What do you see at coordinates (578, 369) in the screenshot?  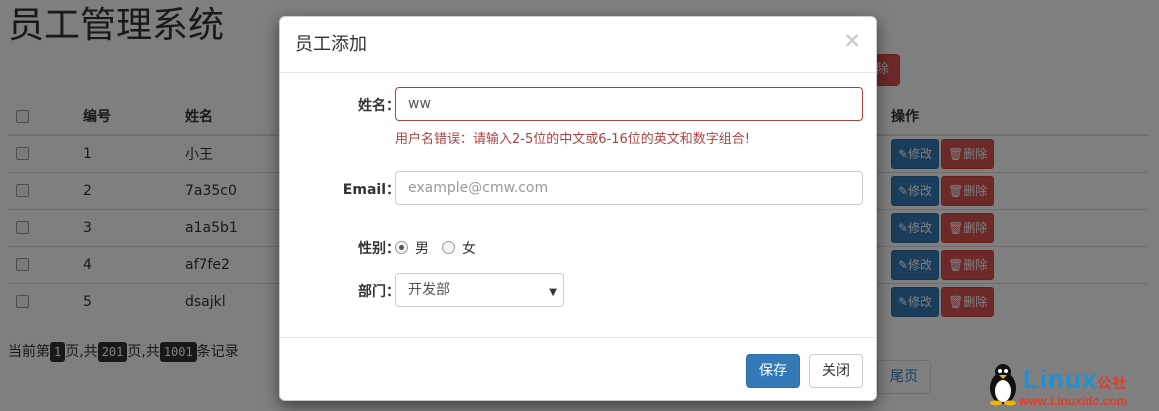 I see `modal-footer: 保存 关闭` at bounding box center [578, 369].